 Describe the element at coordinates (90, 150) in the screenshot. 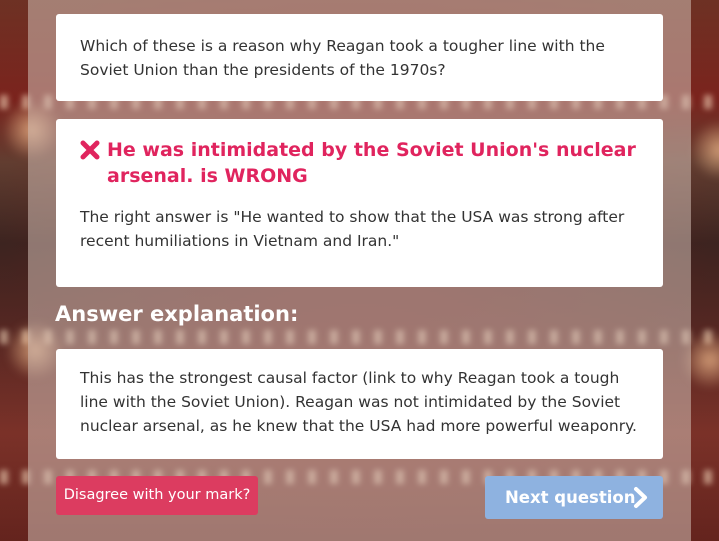

I see `cross-icon` at that location.